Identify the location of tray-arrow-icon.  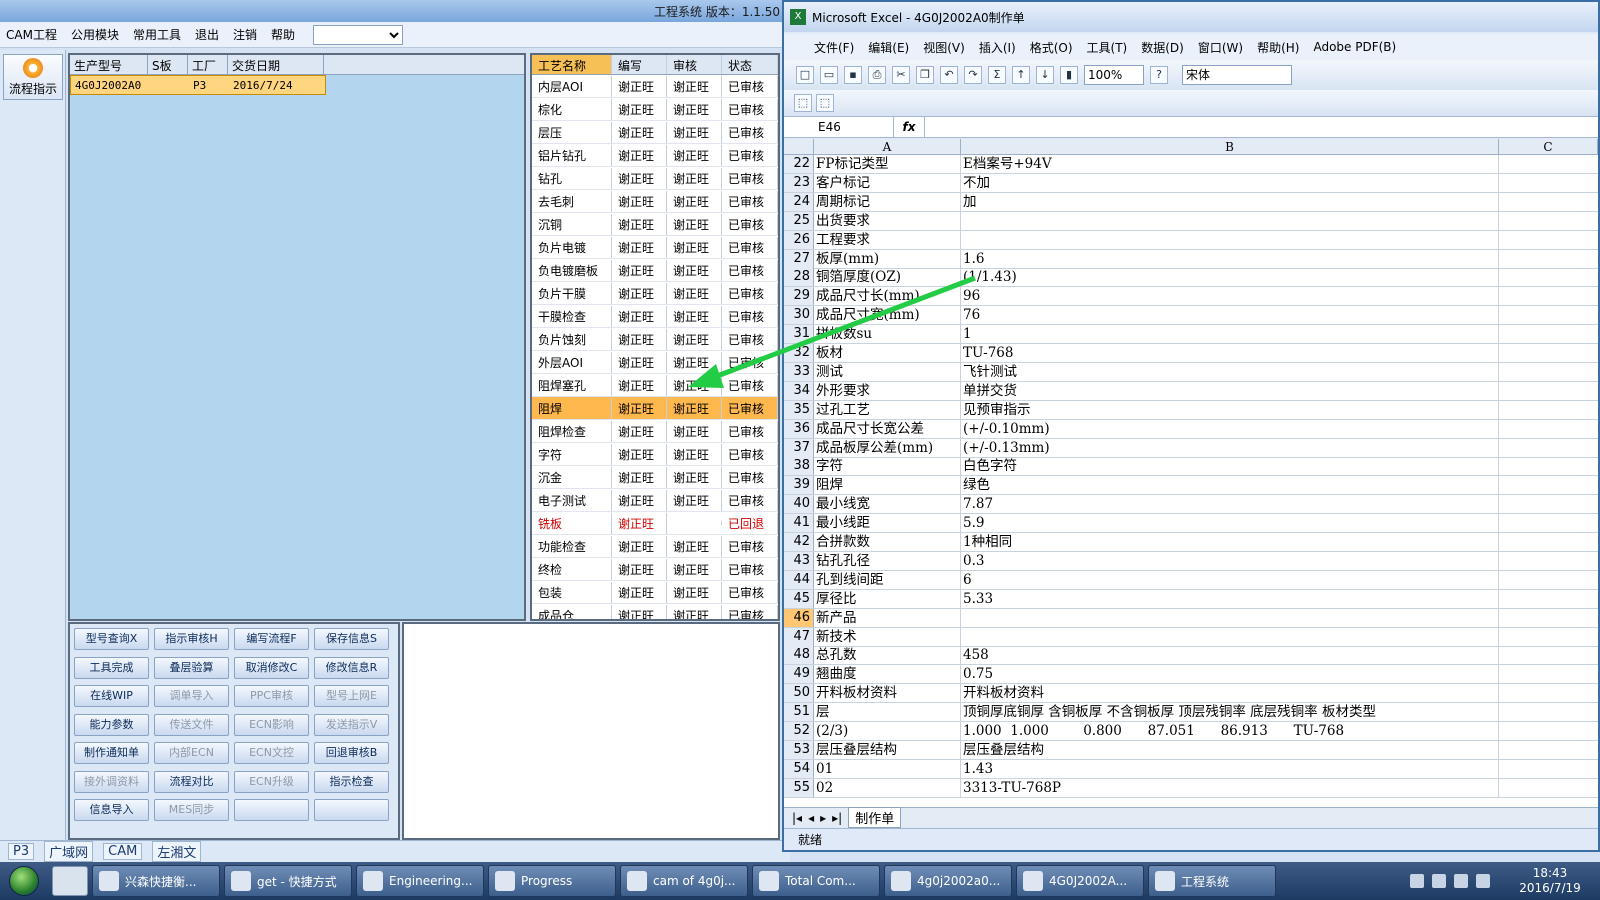
(1417, 881).